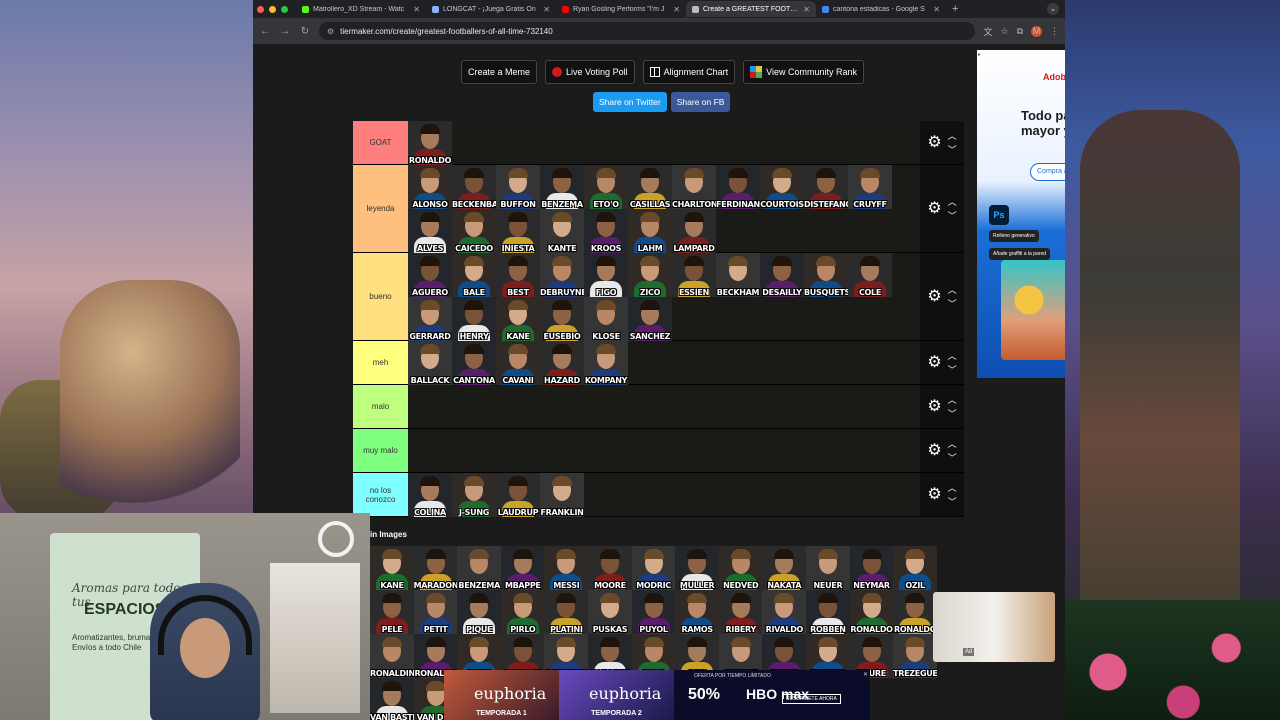 The width and height of the screenshot is (1280, 720). Describe the element at coordinates (650, 231) in the screenshot. I see `player-card: LAHM` at that location.